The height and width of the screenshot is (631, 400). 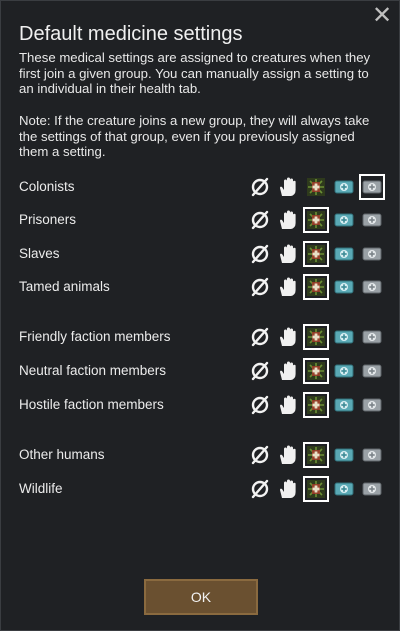 What do you see at coordinates (95, 336) in the screenshot?
I see `row-label: Friendly faction members` at bounding box center [95, 336].